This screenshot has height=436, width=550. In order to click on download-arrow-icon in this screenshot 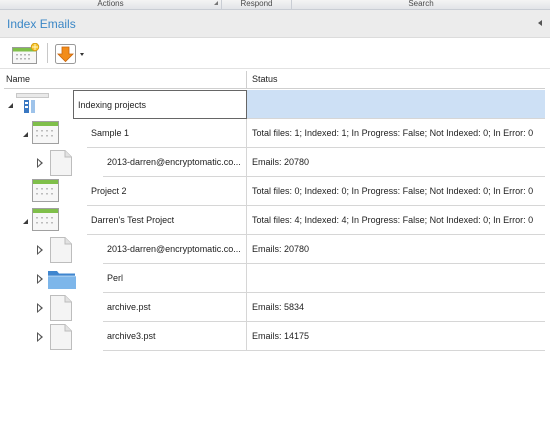, I will do `click(65, 54)`.